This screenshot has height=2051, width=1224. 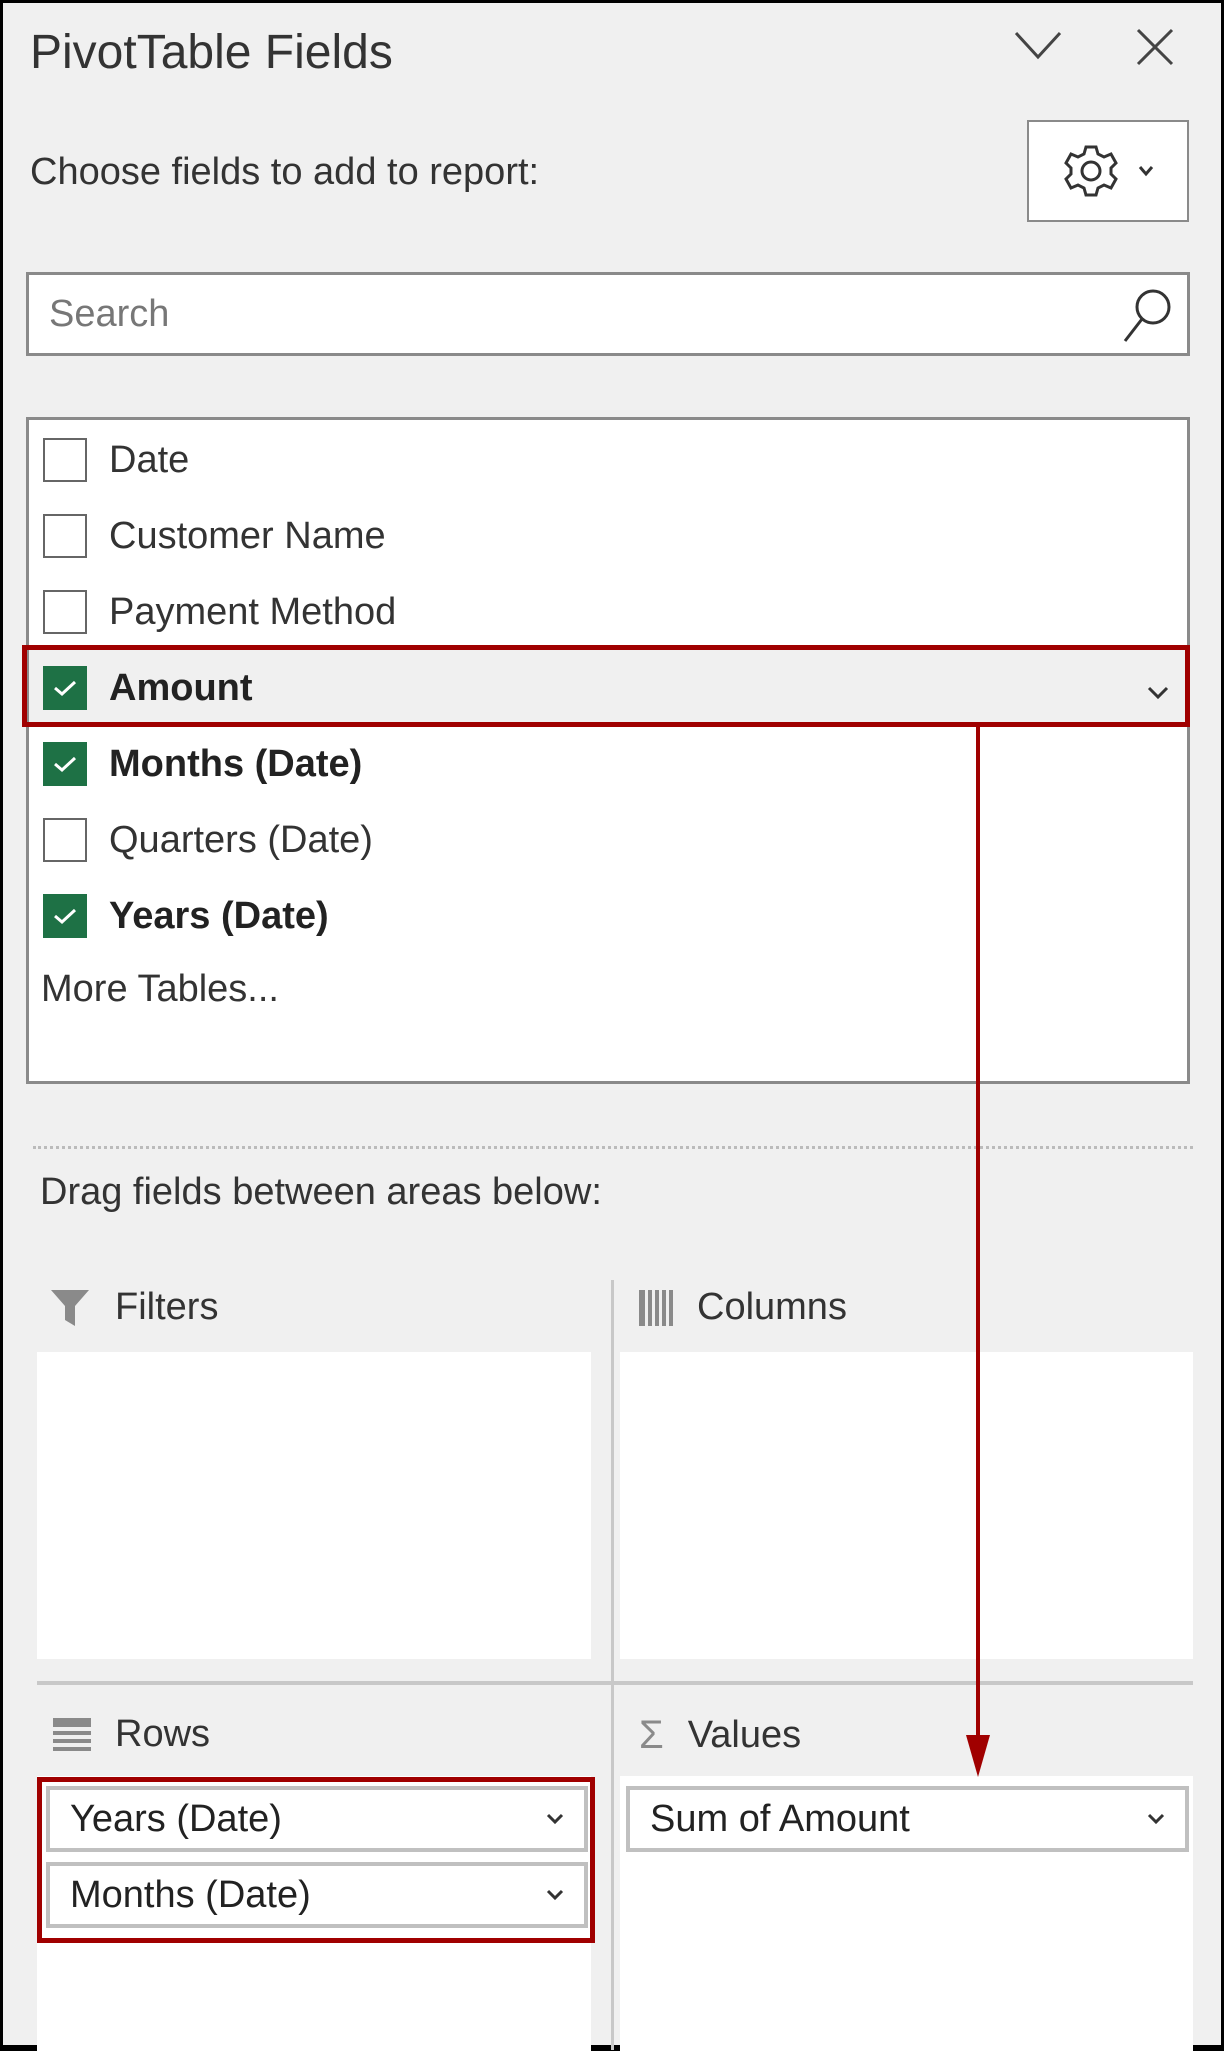 What do you see at coordinates (651, 1735) in the screenshot?
I see `sigma-icon: Σ` at bounding box center [651, 1735].